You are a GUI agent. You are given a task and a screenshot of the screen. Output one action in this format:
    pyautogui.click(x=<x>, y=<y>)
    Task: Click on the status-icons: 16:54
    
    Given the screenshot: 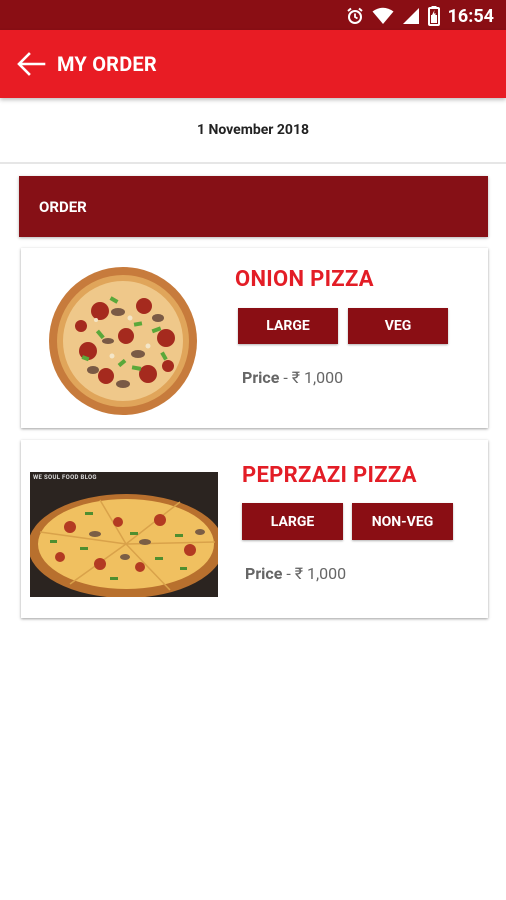 What is the action you would take?
    pyautogui.click(x=420, y=16)
    